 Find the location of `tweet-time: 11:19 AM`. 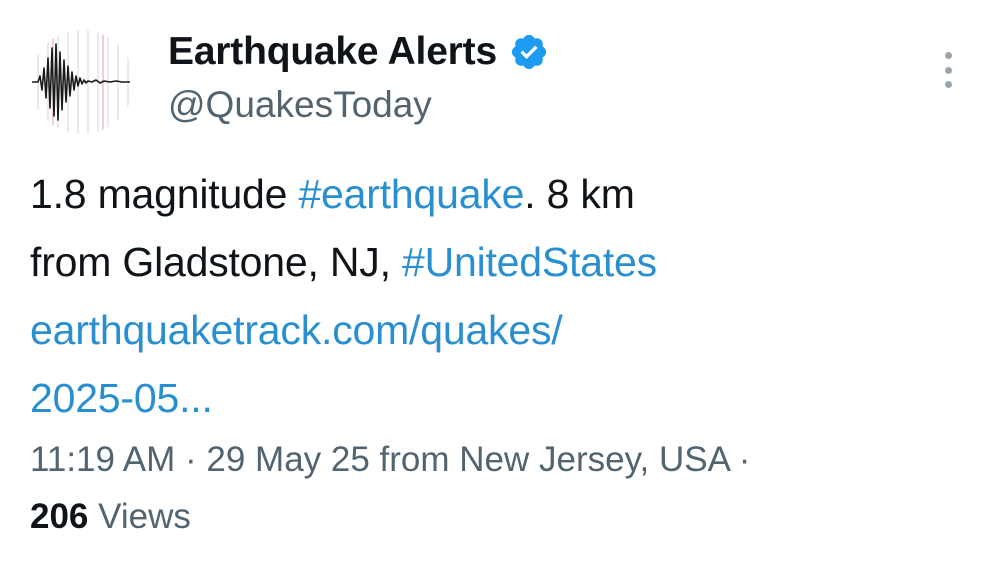

tweet-time: 11:19 AM is located at coordinates (102, 459).